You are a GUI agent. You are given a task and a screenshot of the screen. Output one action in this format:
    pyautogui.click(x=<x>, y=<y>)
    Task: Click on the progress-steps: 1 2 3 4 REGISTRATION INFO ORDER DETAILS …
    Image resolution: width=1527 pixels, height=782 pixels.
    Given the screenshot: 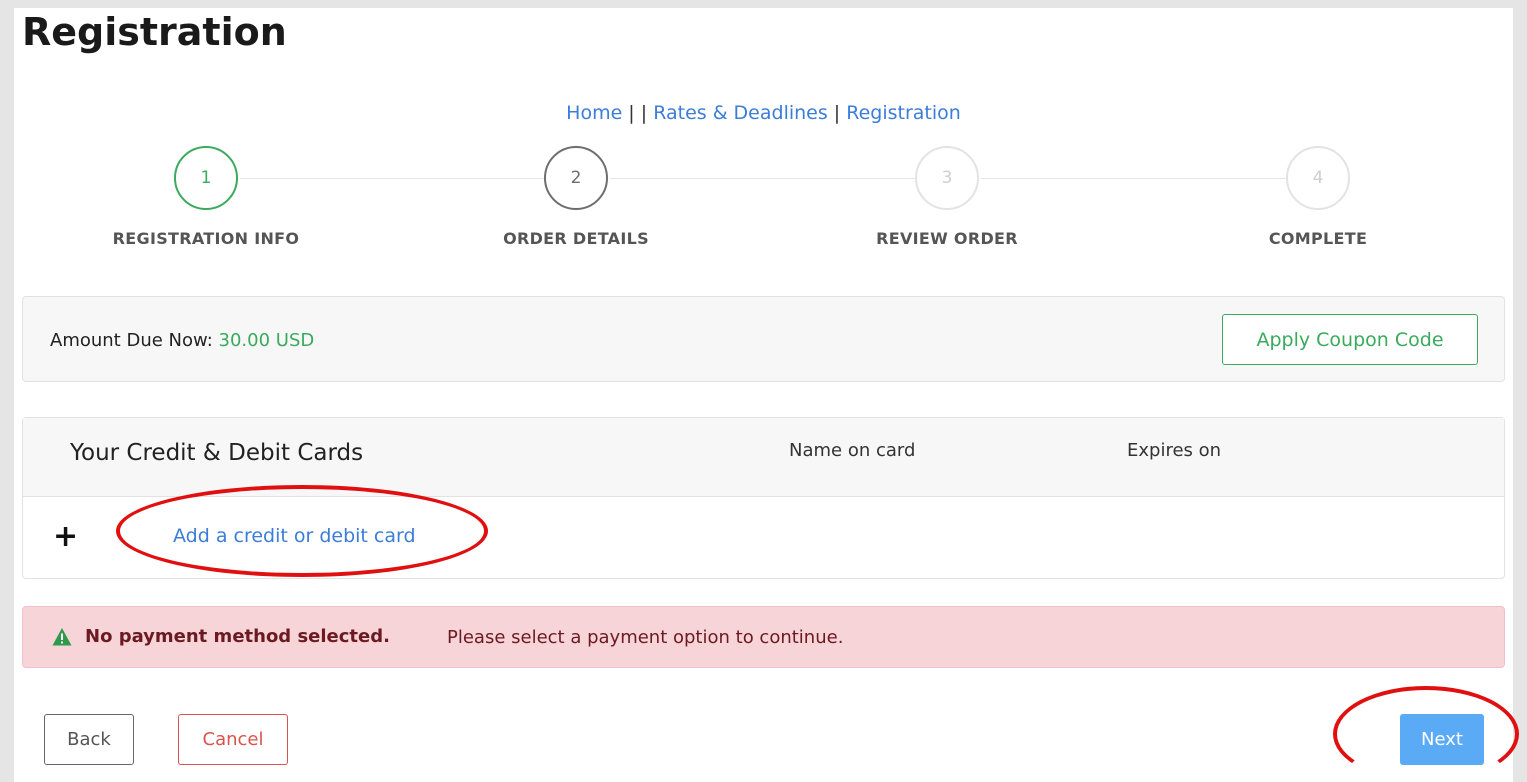 What is the action you would take?
    pyautogui.click(x=763, y=198)
    